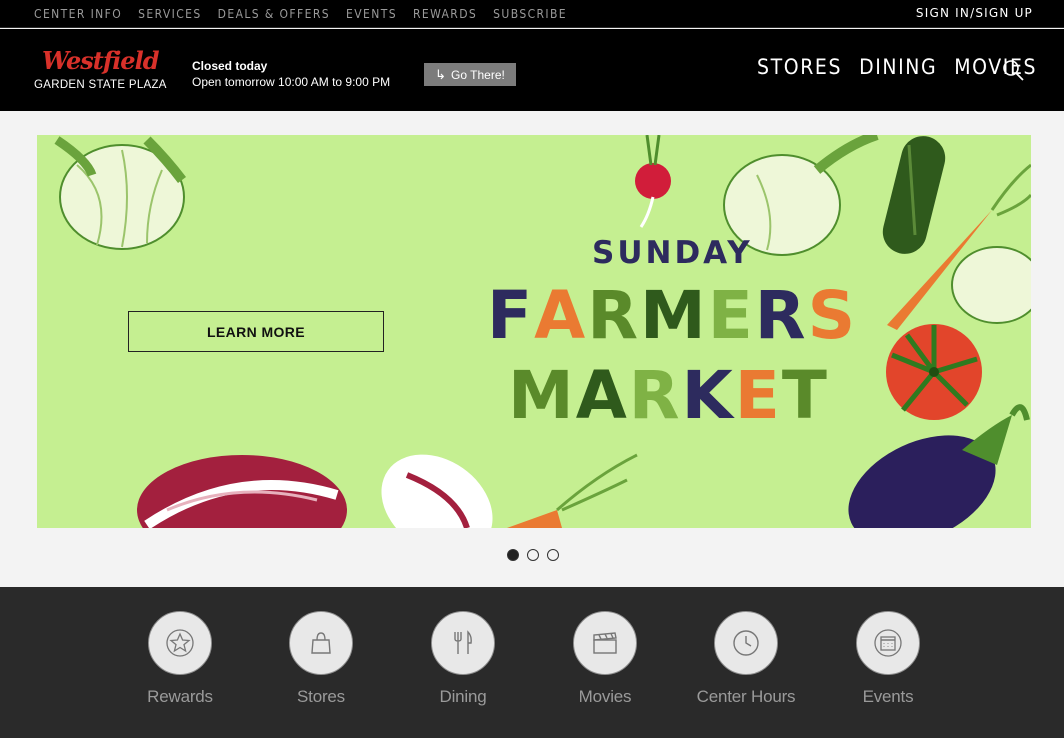 The height and width of the screenshot is (738, 1064). I want to click on quick-link-label: Center Hours, so click(746, 696).